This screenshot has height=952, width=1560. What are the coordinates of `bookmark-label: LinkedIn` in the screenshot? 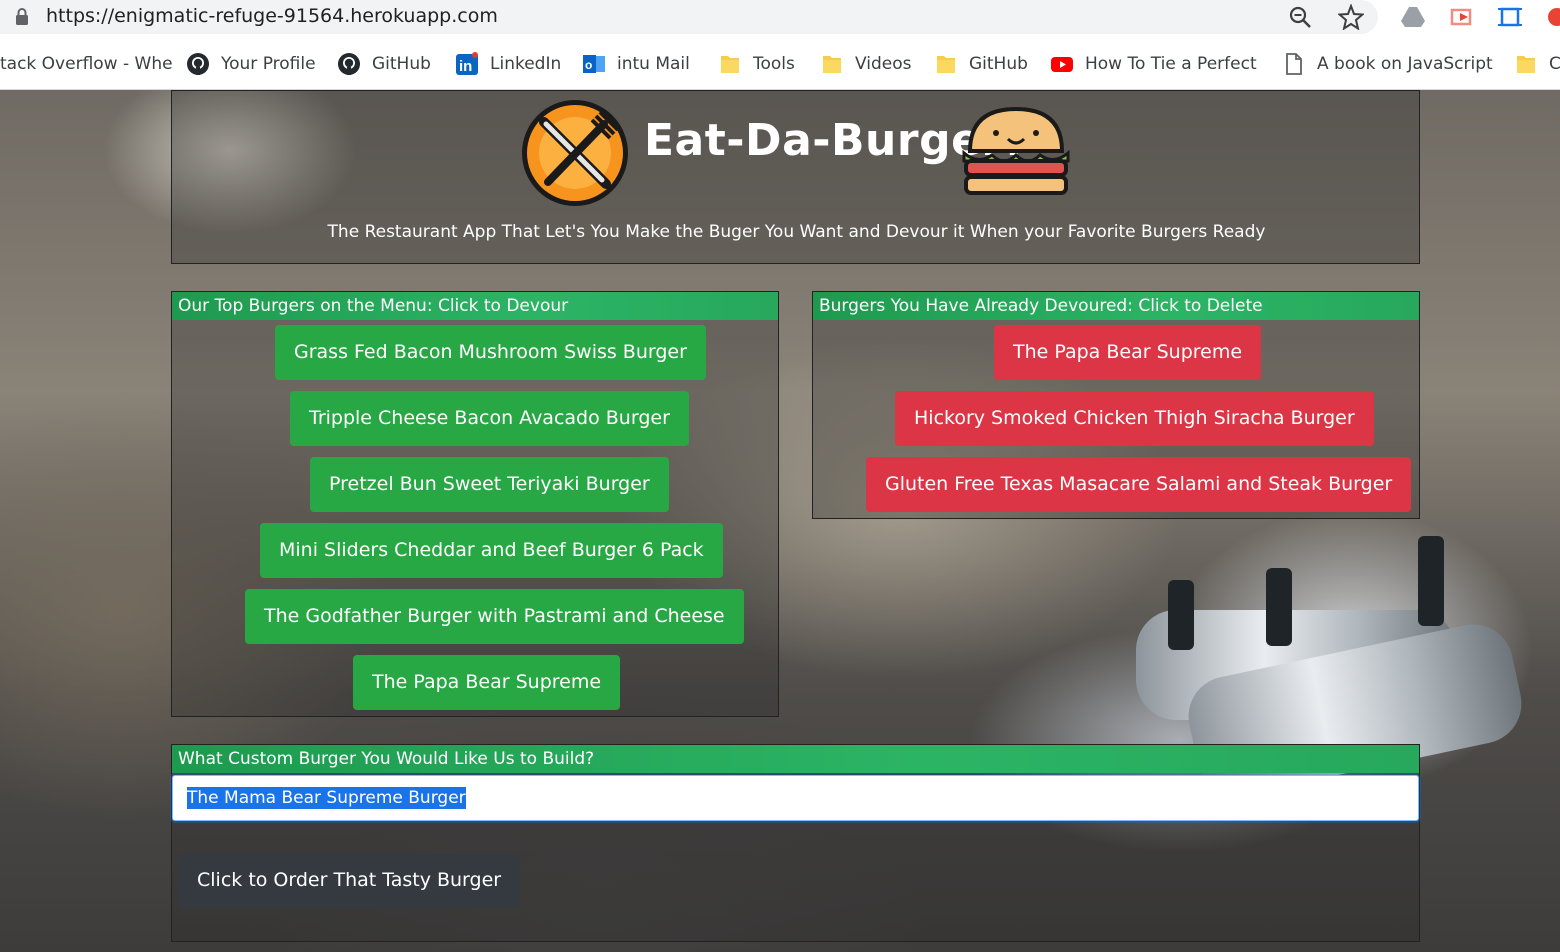 It's located at (526, 64).